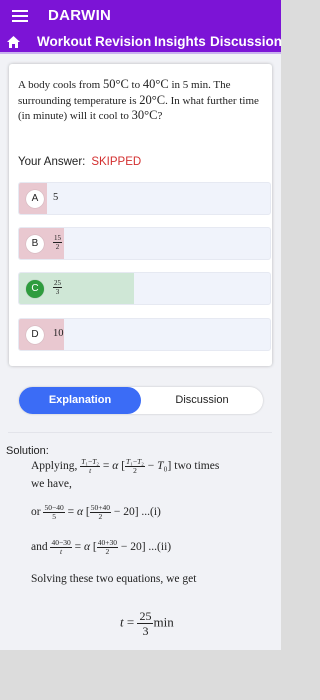  What do you see at coordinates (80, 400) in the screenshot?
I see `explanation-tab: Explanation` at bounding box center [80, 400].